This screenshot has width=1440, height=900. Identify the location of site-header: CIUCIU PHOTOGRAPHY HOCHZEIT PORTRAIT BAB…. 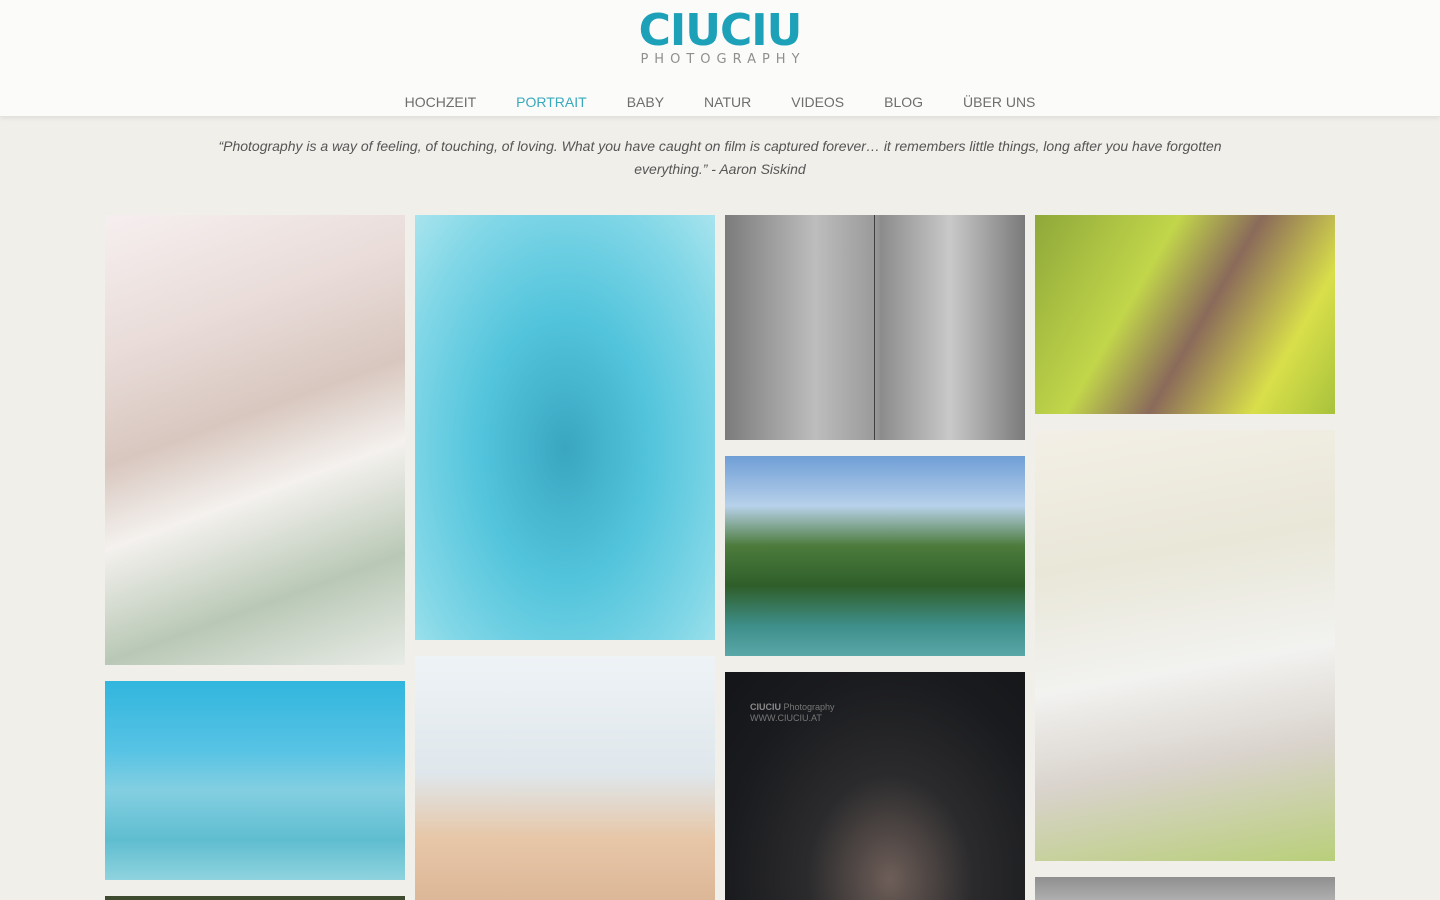
(720, 58).